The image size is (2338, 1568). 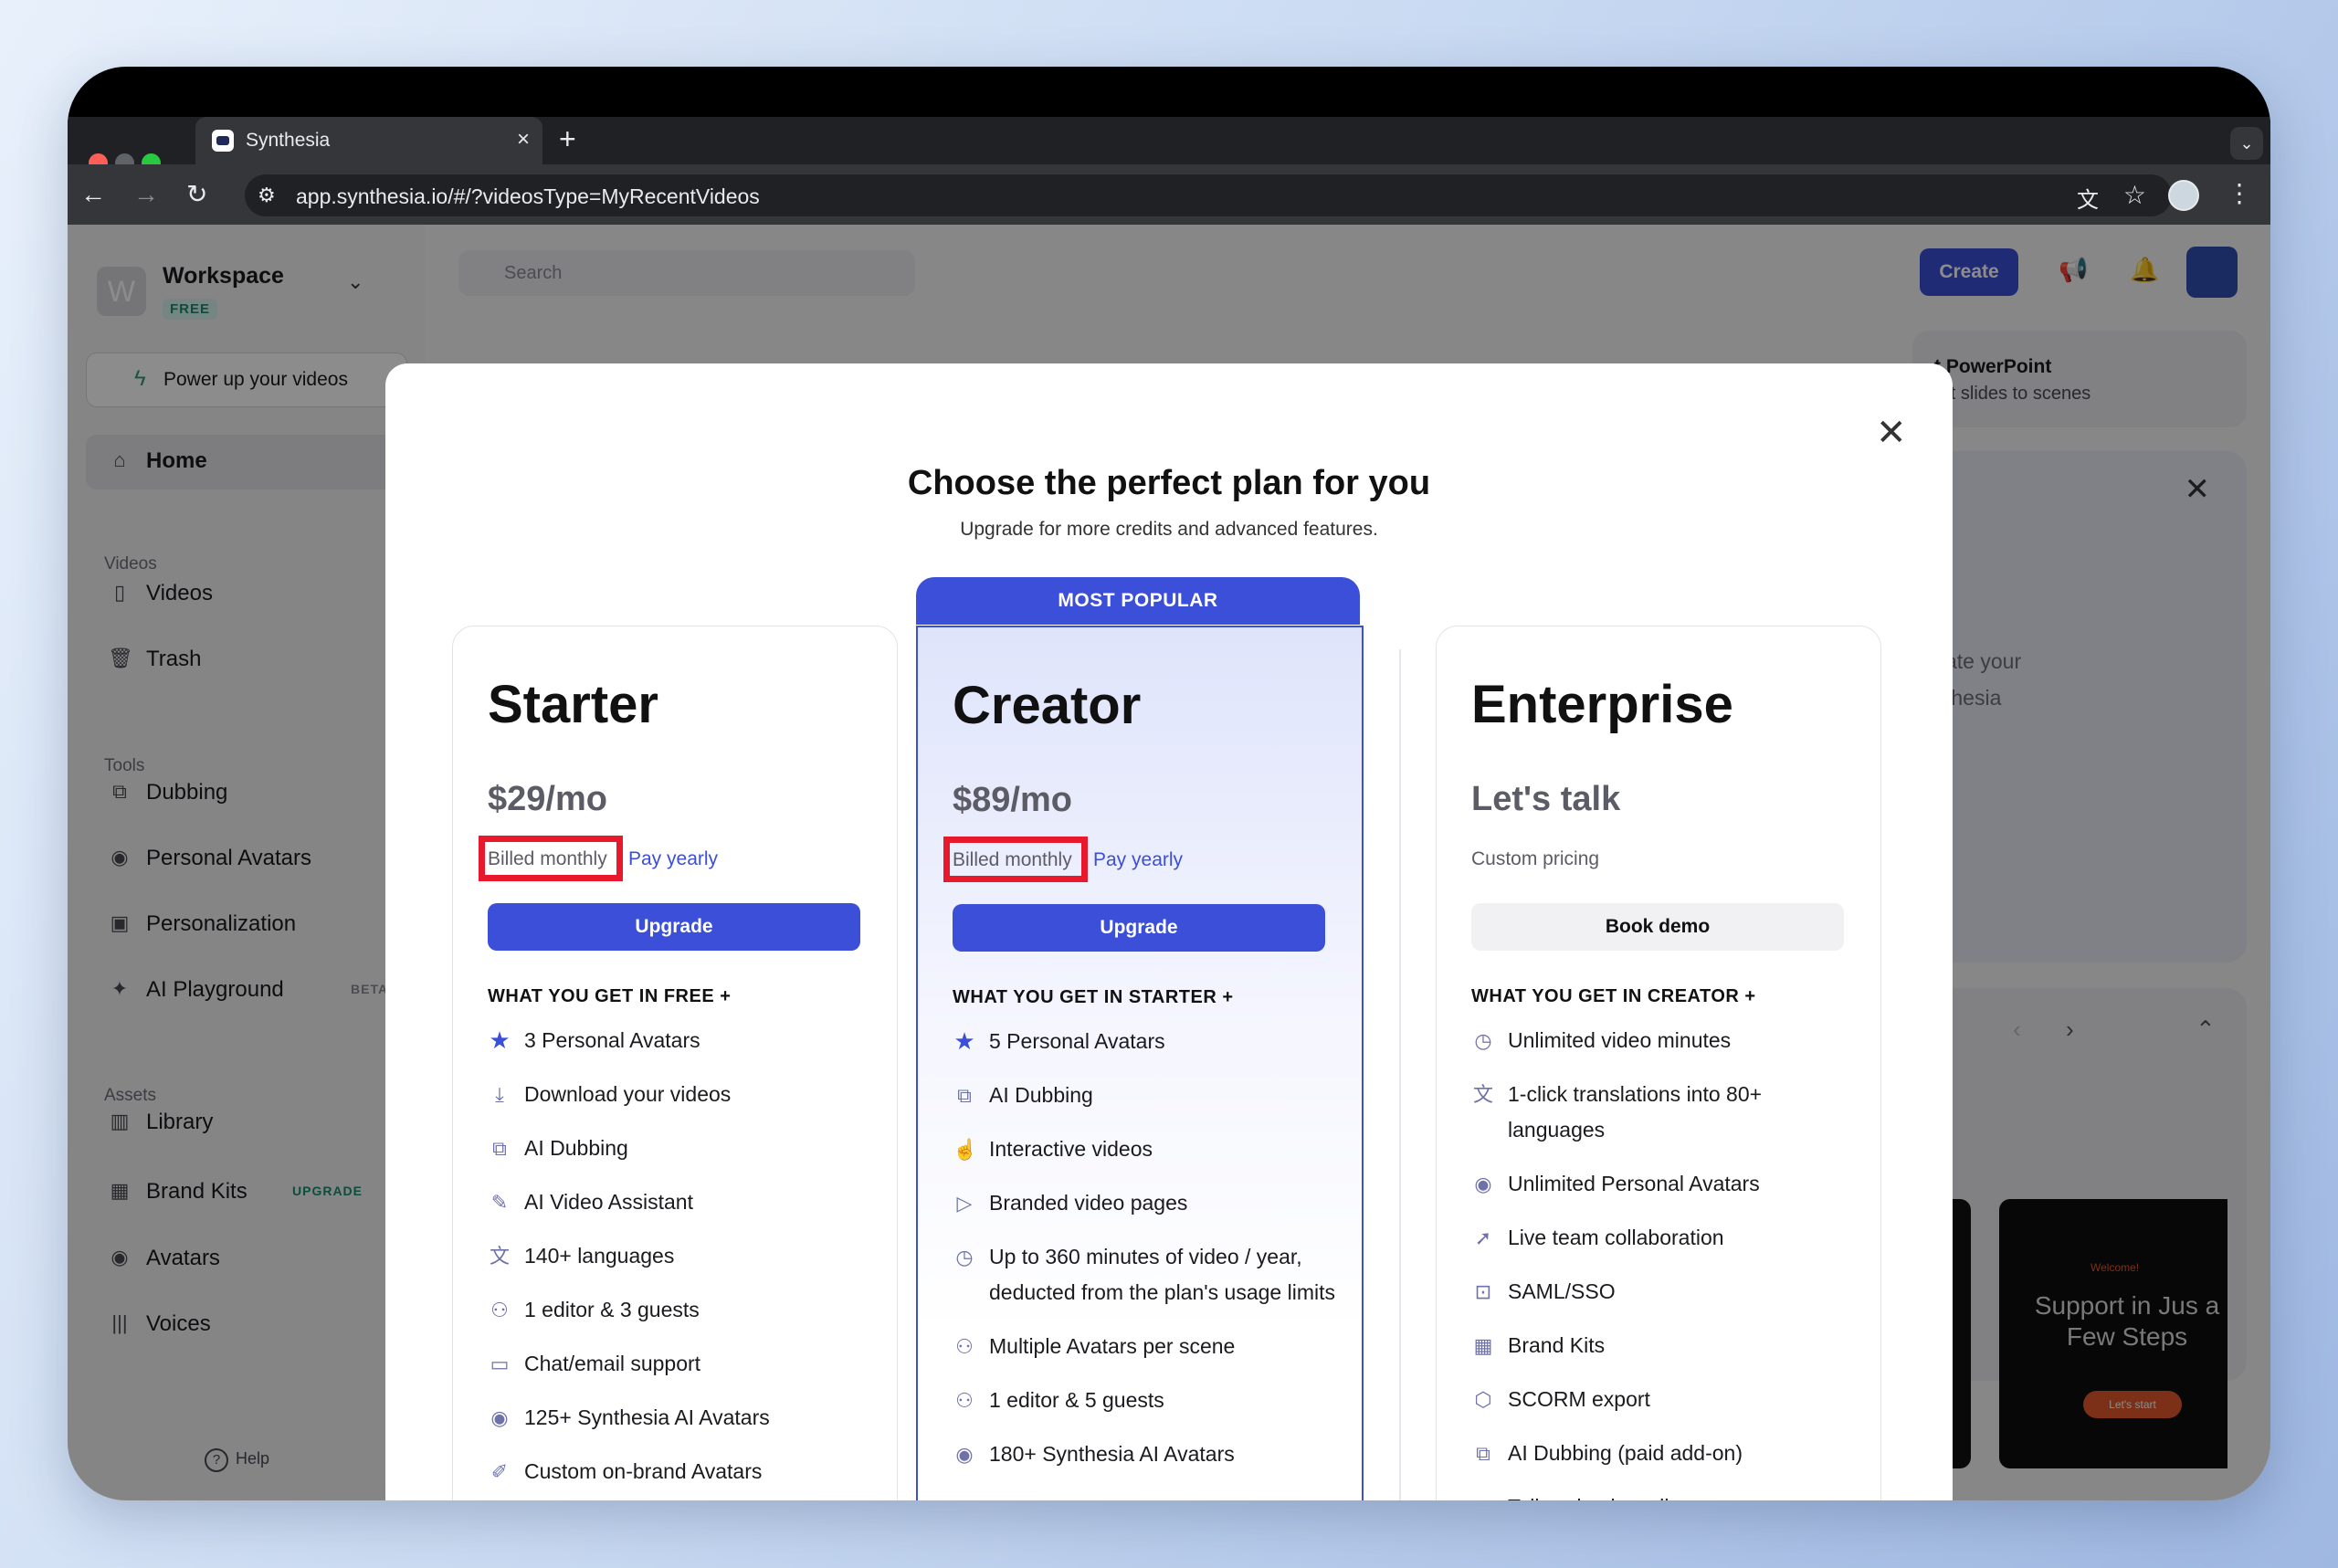 I want to click on feature-item: ▭ Chat/email support, so click(x=684, y=1364).